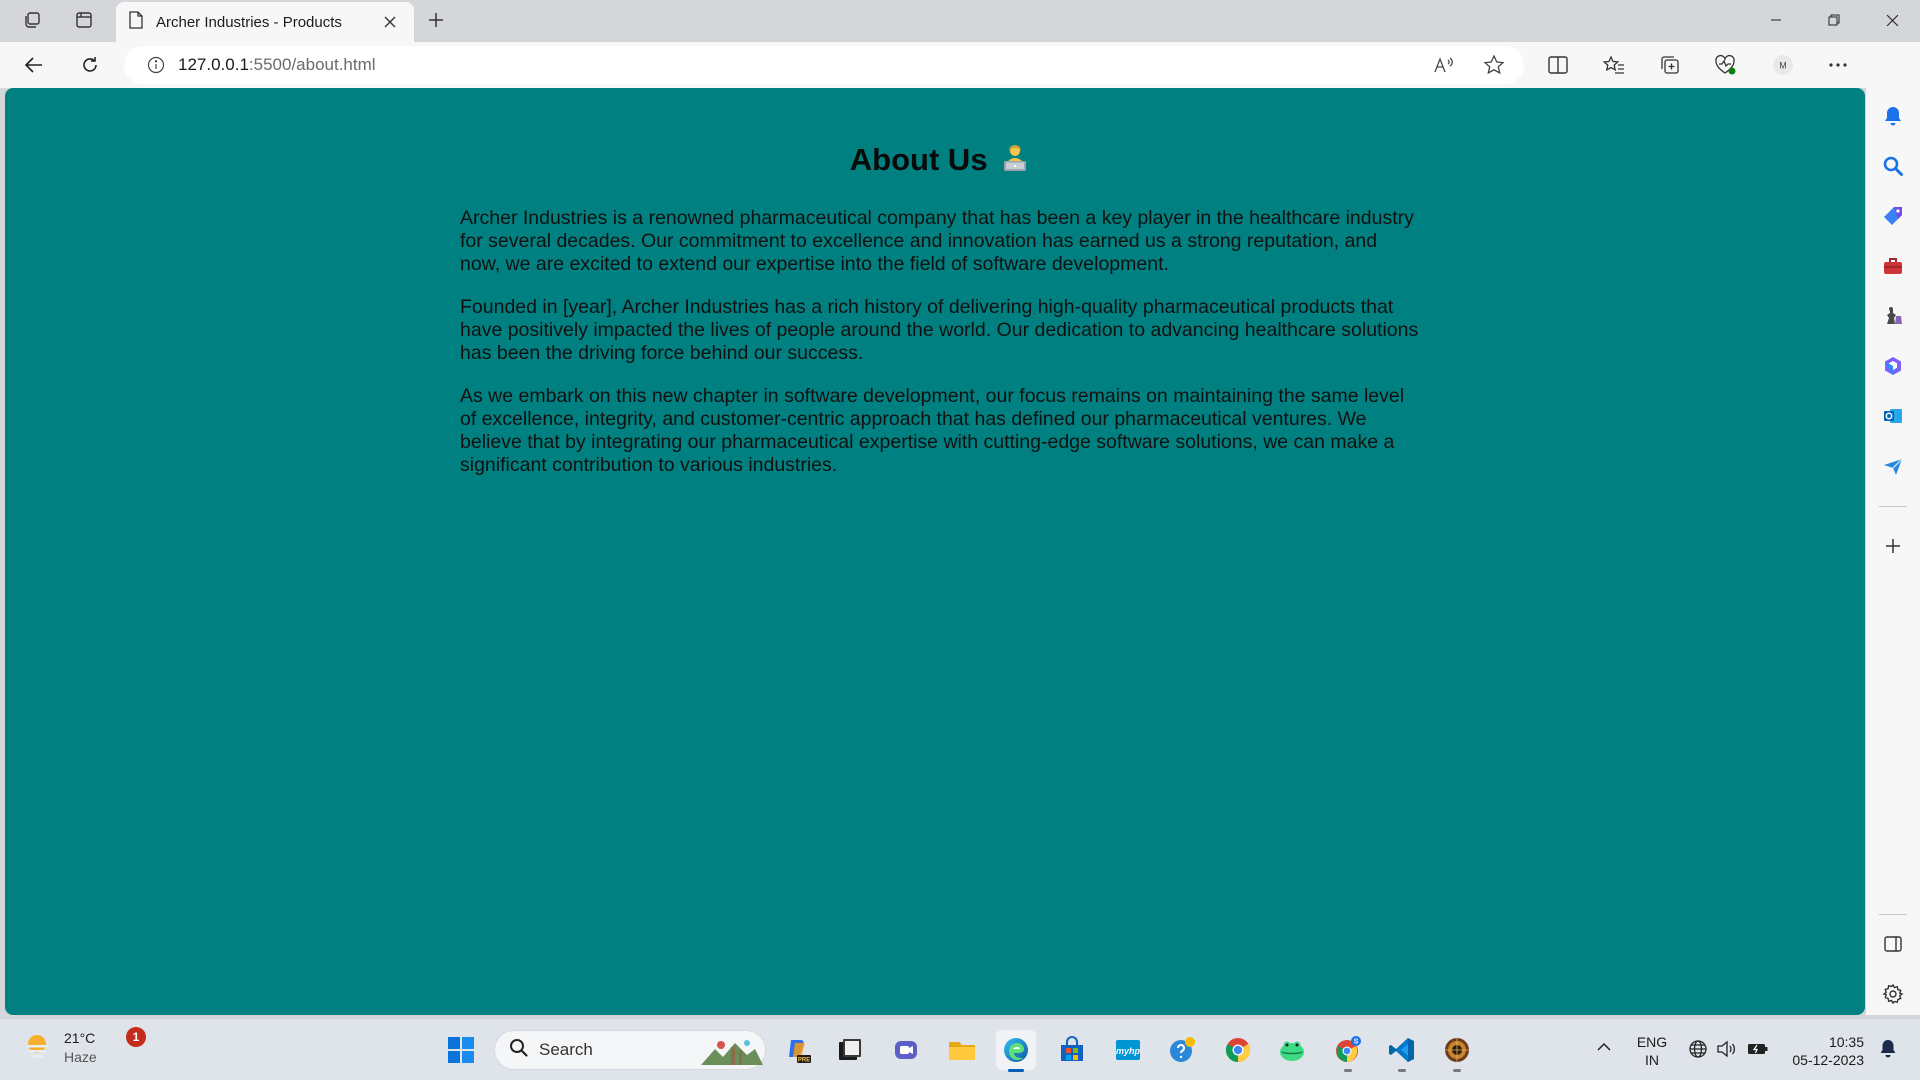  Describe the element at coordinates (804, 1061) in the screenshot. I see `svg-text: PRE` at that location.